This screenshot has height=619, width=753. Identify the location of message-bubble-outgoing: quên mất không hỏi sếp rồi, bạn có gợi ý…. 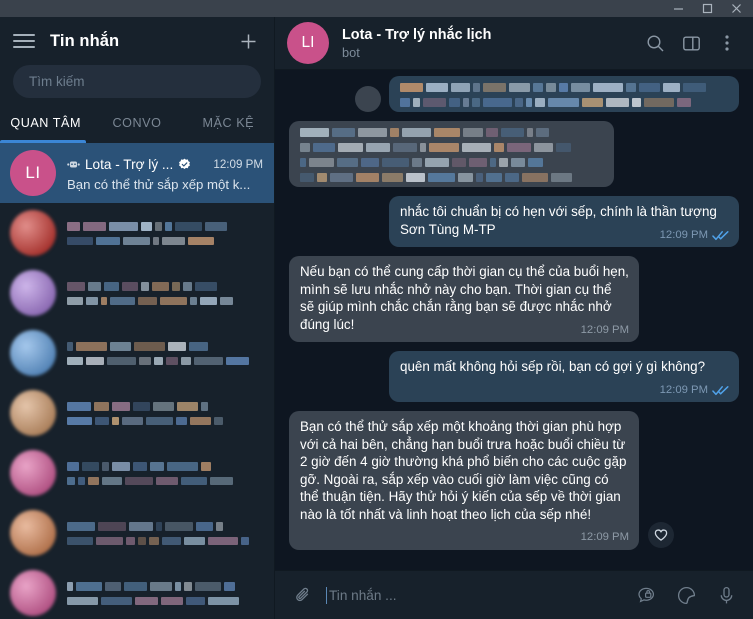
(564, 376).